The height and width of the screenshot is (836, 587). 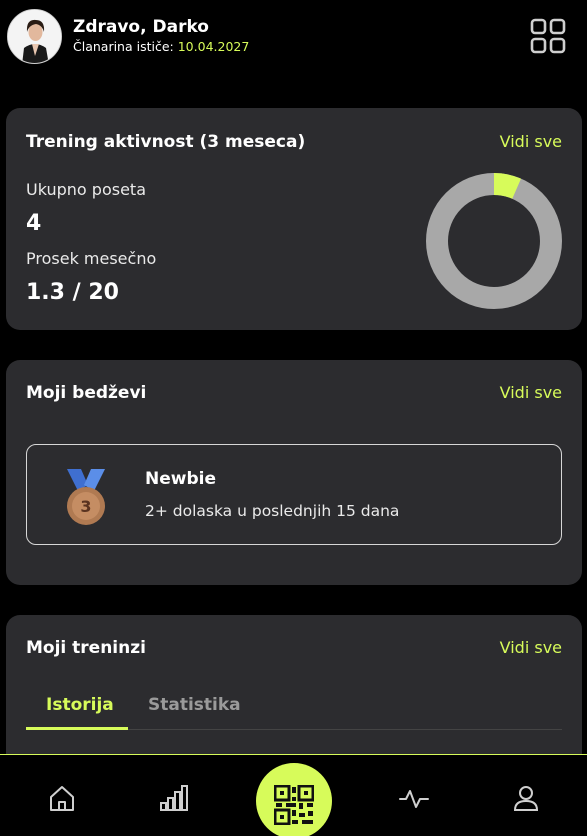 I want to click on total-visits-value: 4, so click(x=34, y=223).